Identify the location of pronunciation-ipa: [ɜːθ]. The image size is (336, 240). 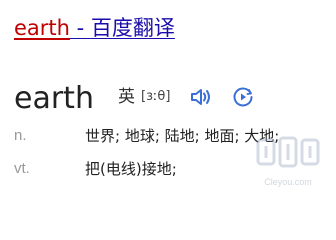
(156, 96).